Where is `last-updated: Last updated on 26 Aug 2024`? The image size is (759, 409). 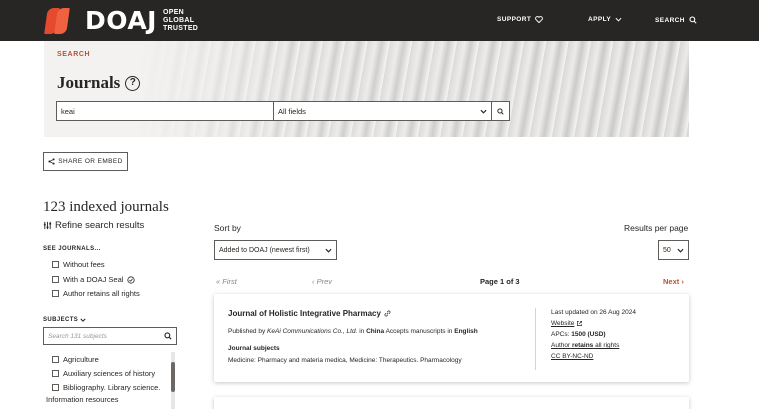 last-updated: Last updated on 26 Aug 2024 is located at coordinates (593, 312).